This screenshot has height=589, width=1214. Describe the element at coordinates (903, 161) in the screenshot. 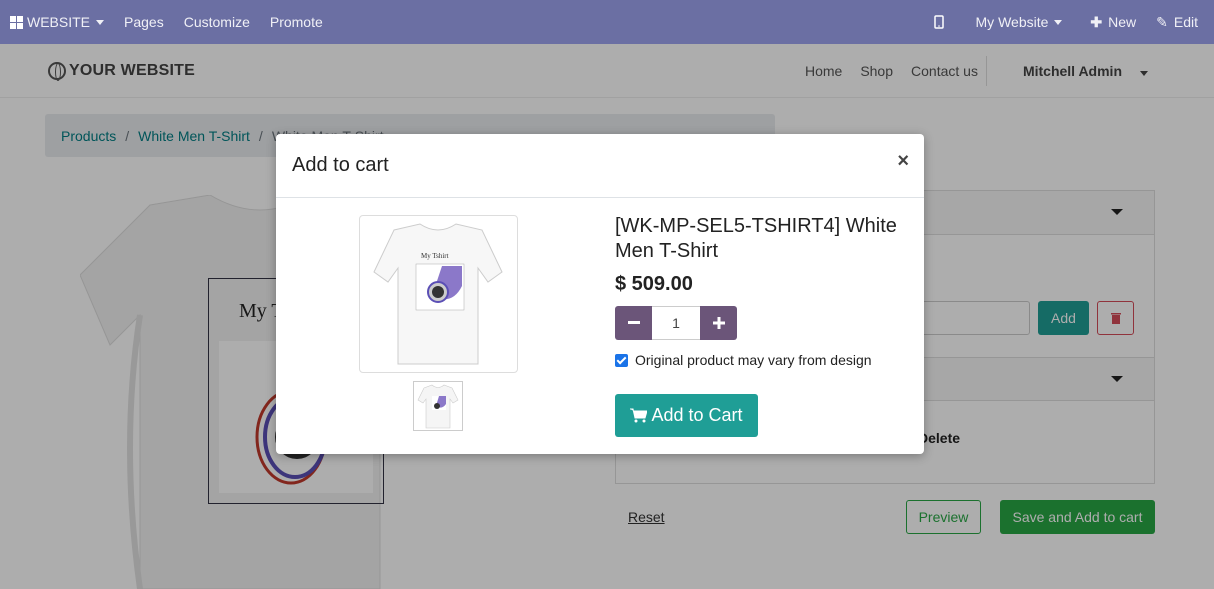

I see `close-button: ×` at that location.